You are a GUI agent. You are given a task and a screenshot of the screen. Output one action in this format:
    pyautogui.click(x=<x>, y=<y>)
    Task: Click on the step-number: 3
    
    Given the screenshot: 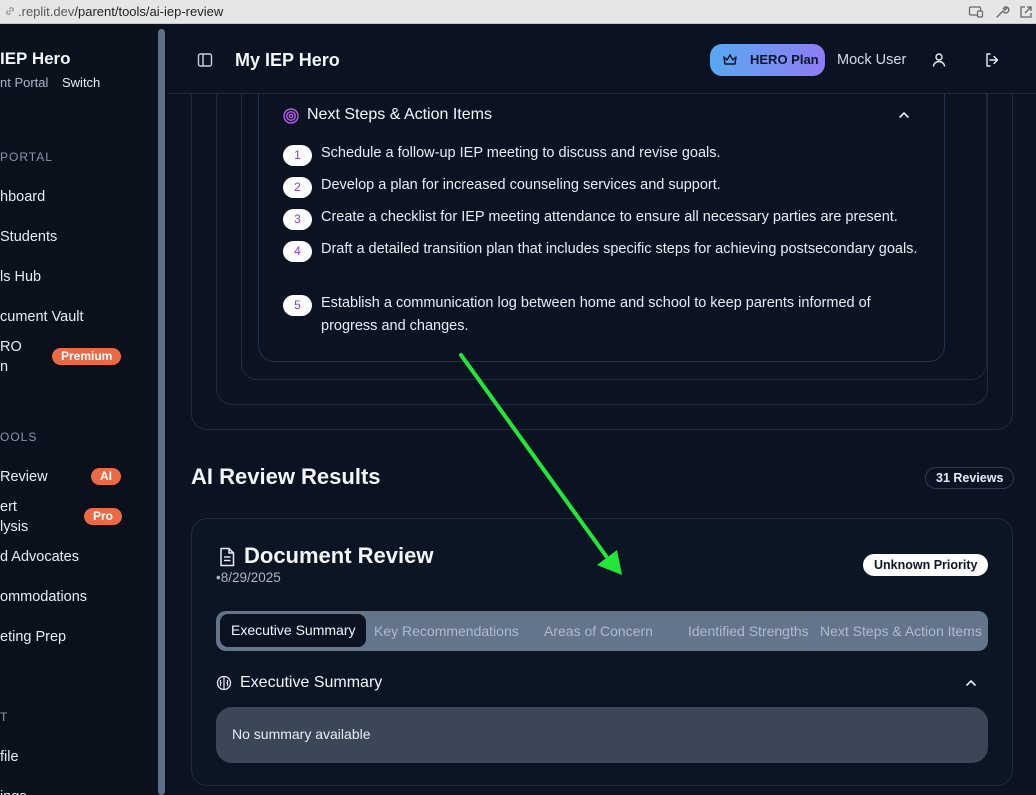 What is the action you would take?
    pyautogui.click(x=297, y=219)
    